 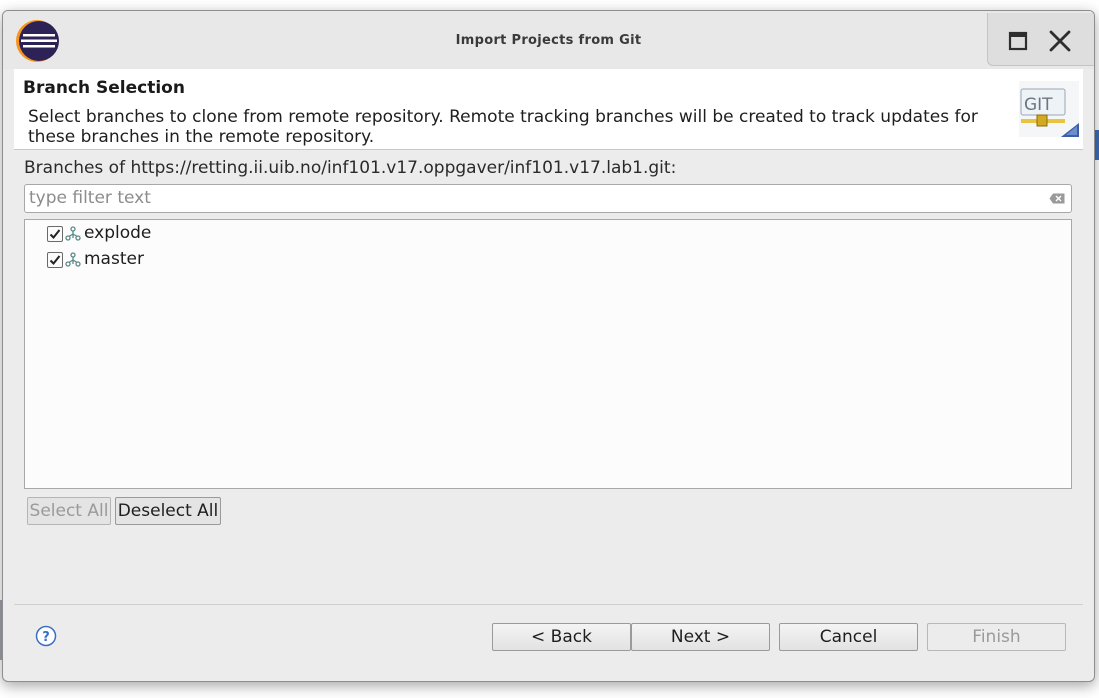 What do you see at coordinates (534, 198) in the screenshot?
I see `filter-input` at bounding box center [534, 198].